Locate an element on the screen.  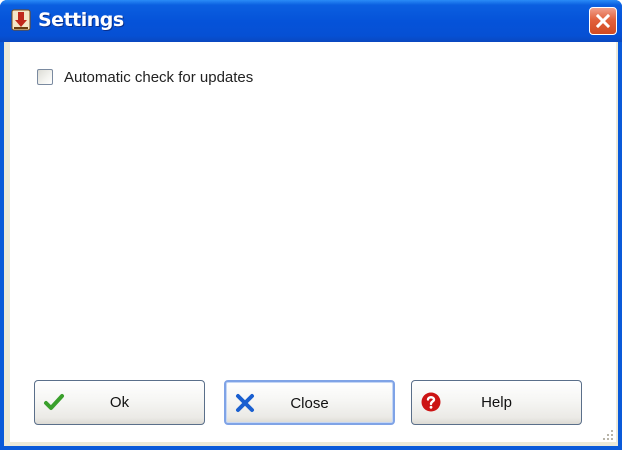
help-button-label: Help is located at coordinates (496, 402).